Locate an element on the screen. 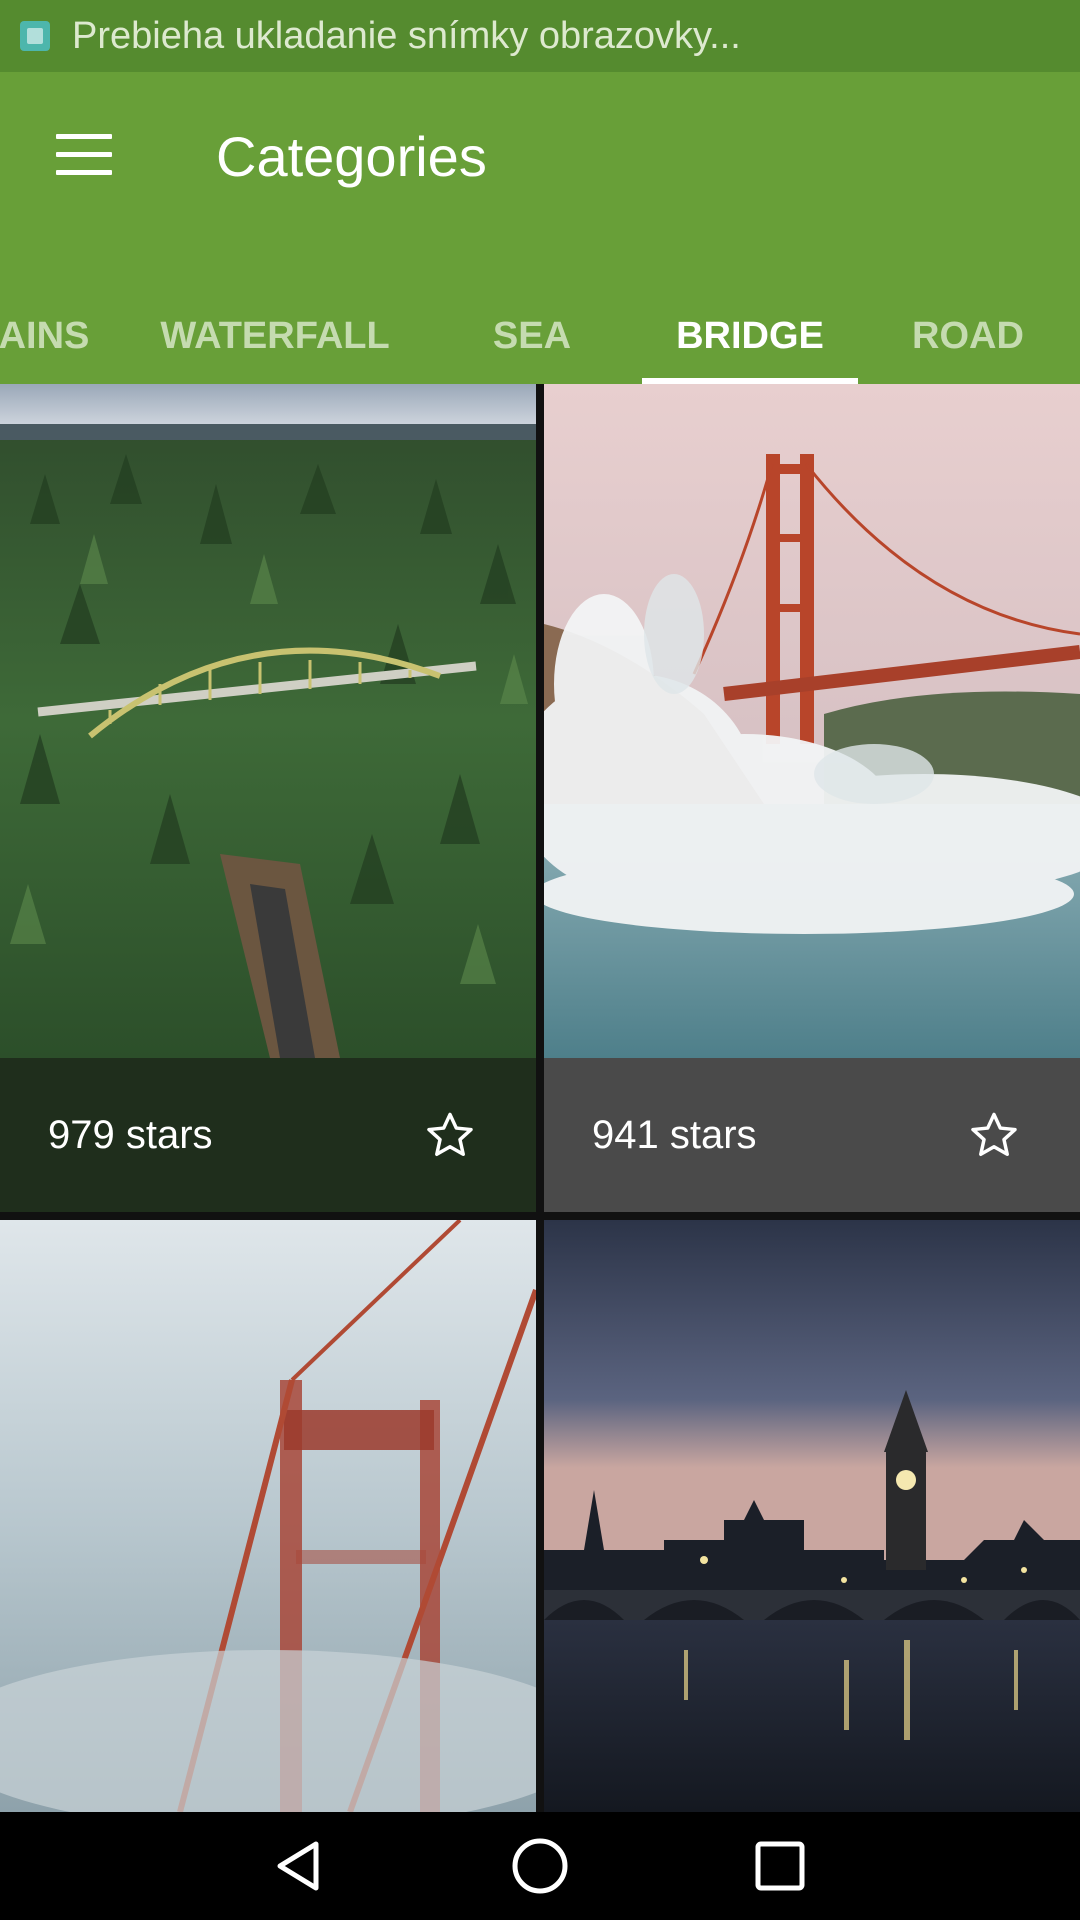 The width and height of the screenshot is (1080, 1920). recents-square-icon is located at coordinates (780, 1866).